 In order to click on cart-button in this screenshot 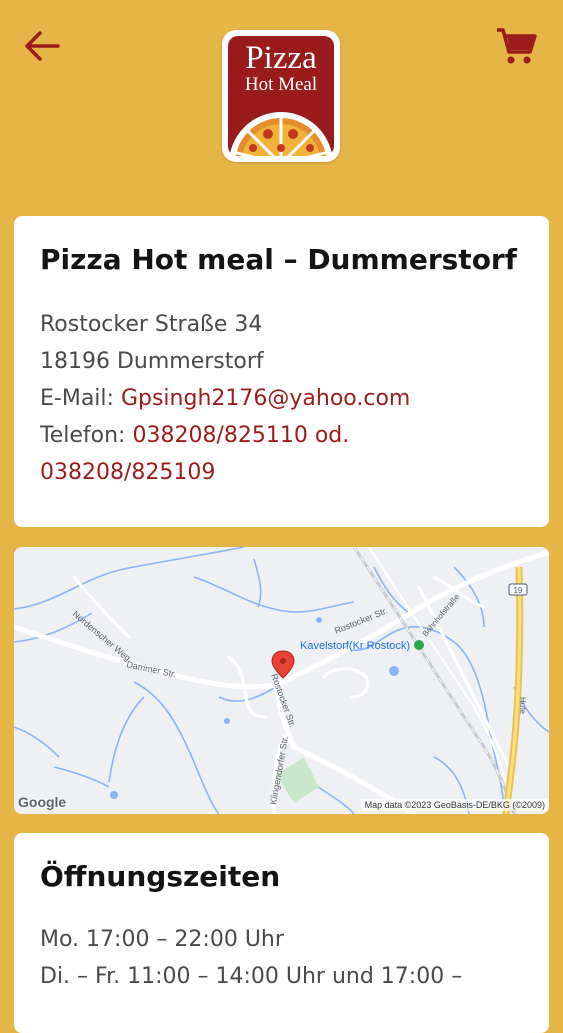, I will do `click(516, 46)`.